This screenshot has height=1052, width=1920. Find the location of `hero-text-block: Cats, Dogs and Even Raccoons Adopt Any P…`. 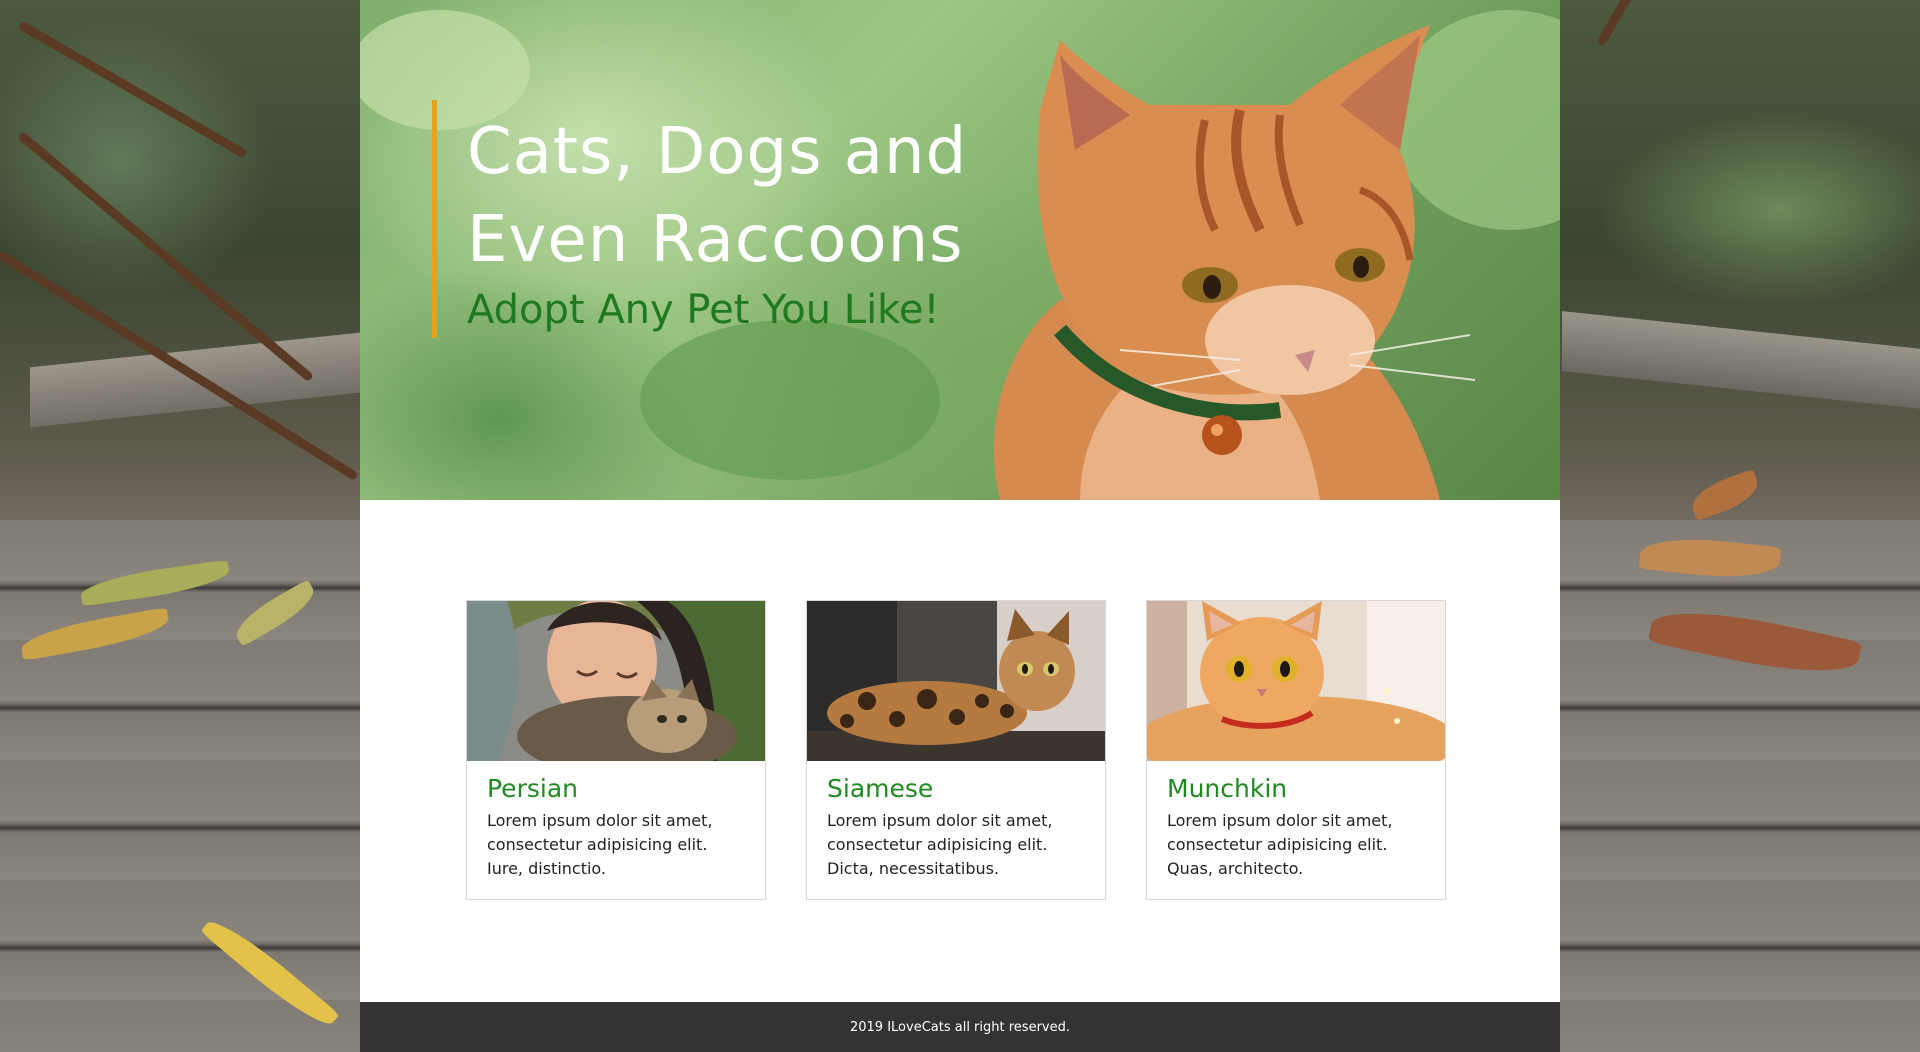

hero-text-block: Cats, Dogs and Even Raccoons Adopt Any P… is located at coordinates (729, 219).